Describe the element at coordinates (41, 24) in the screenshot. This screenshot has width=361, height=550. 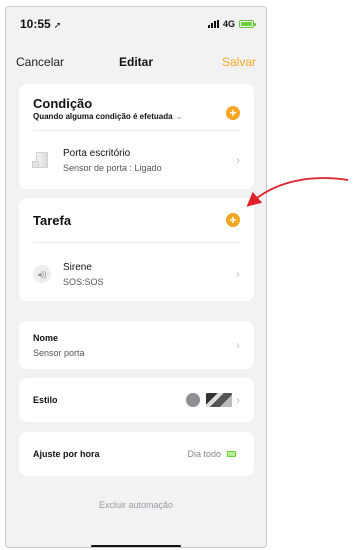
I see `status-time: 10:55 ➚` at that location.